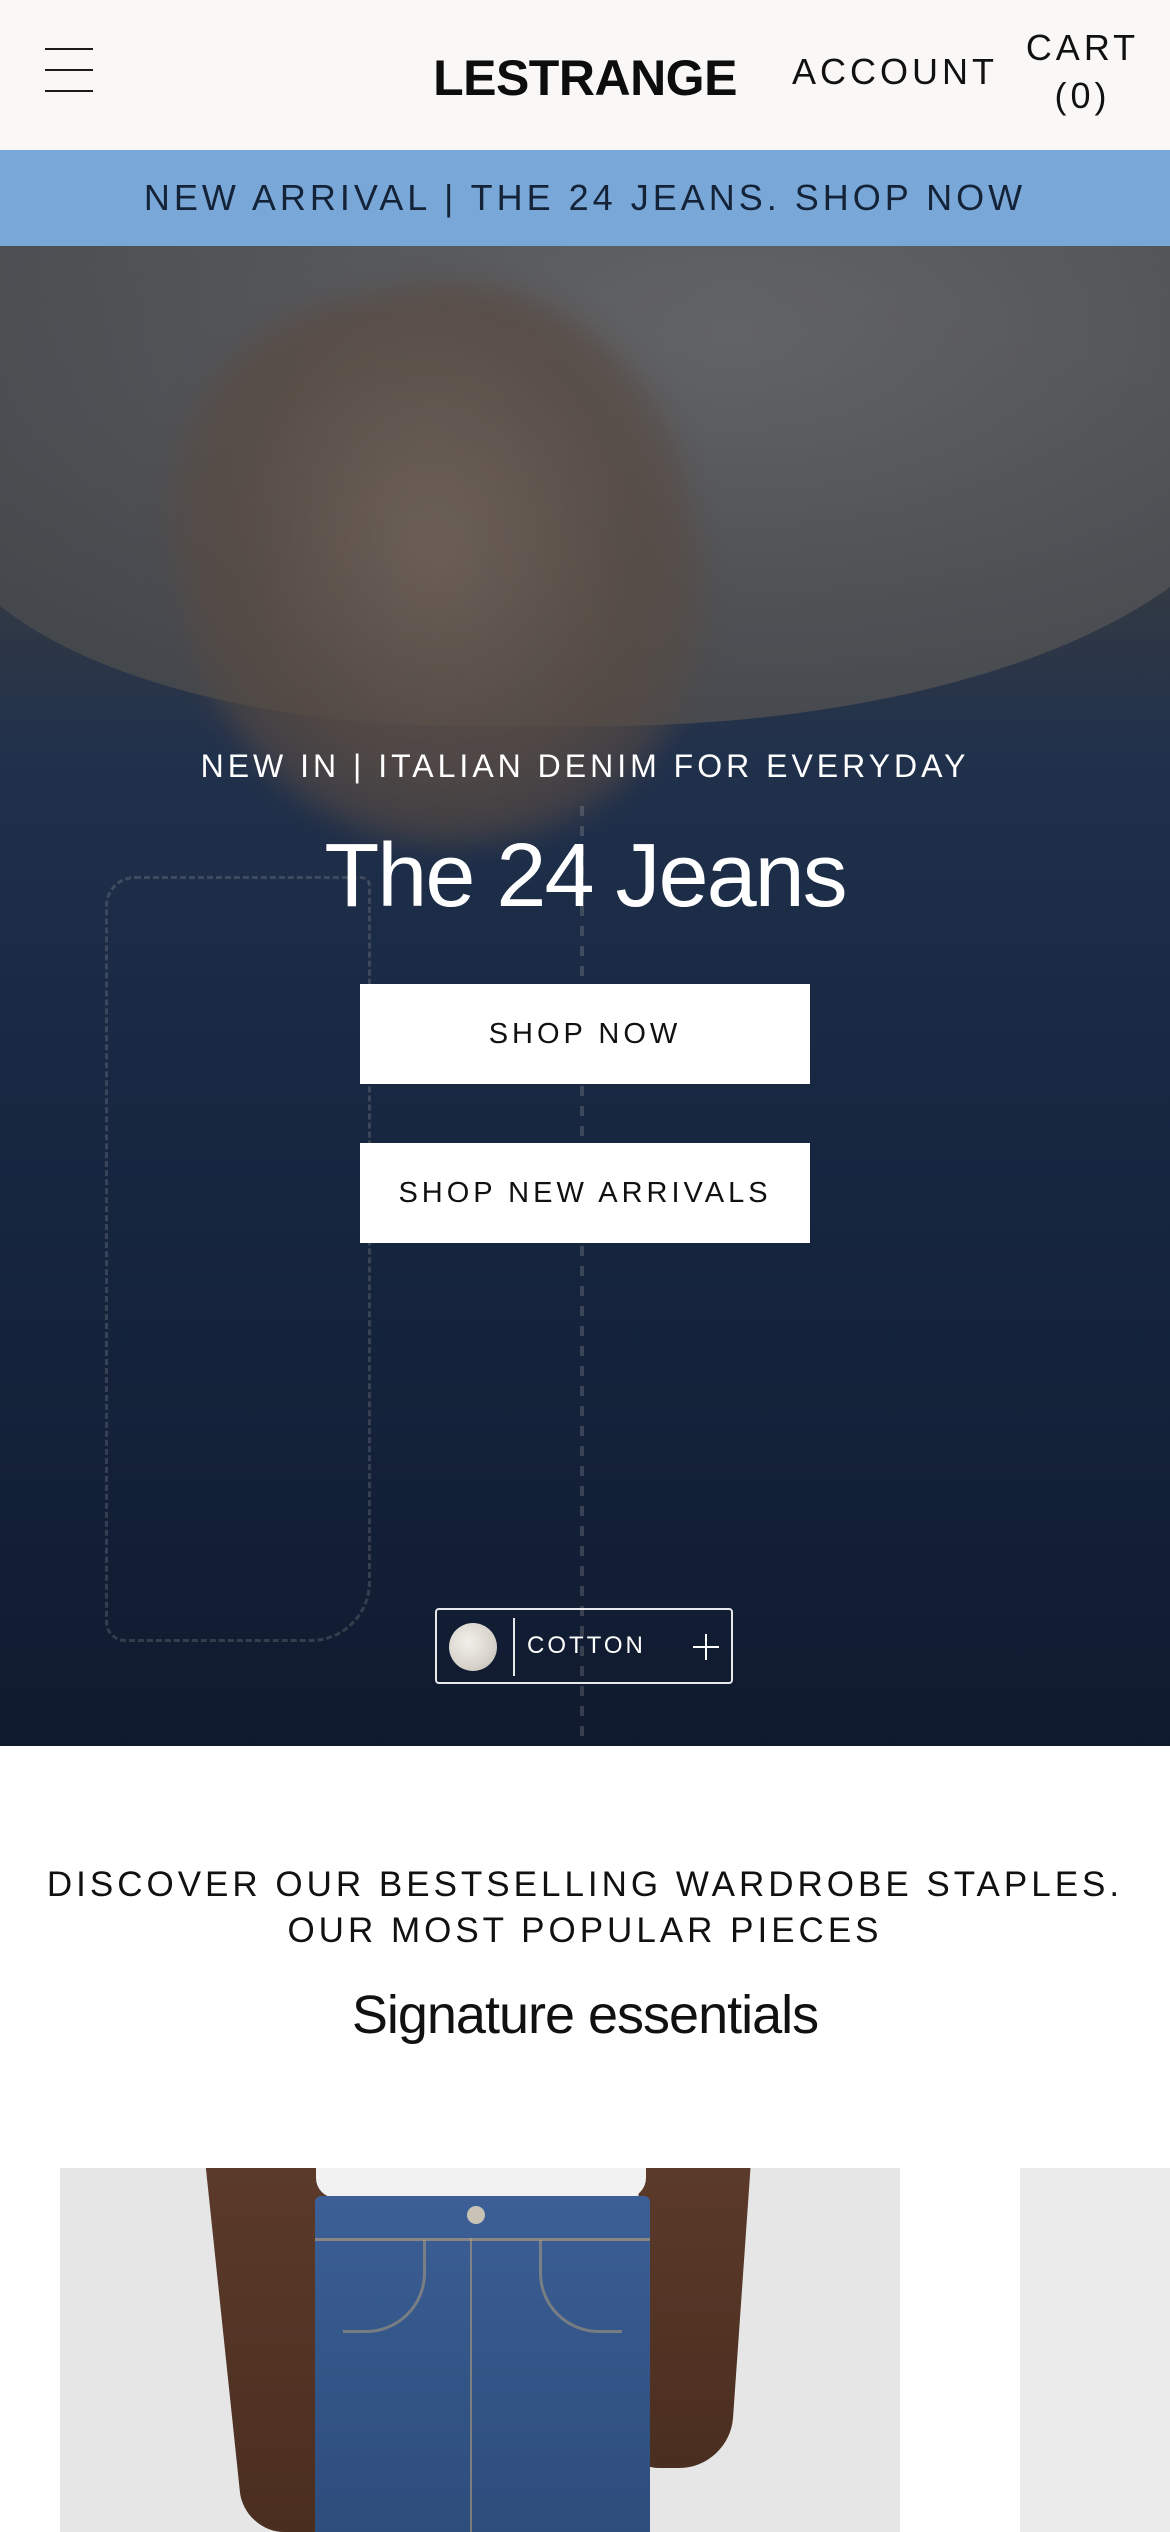 The height and width of the screenshot is (2532, 1170). I want to click on model-jeans, so click(482, 2364).